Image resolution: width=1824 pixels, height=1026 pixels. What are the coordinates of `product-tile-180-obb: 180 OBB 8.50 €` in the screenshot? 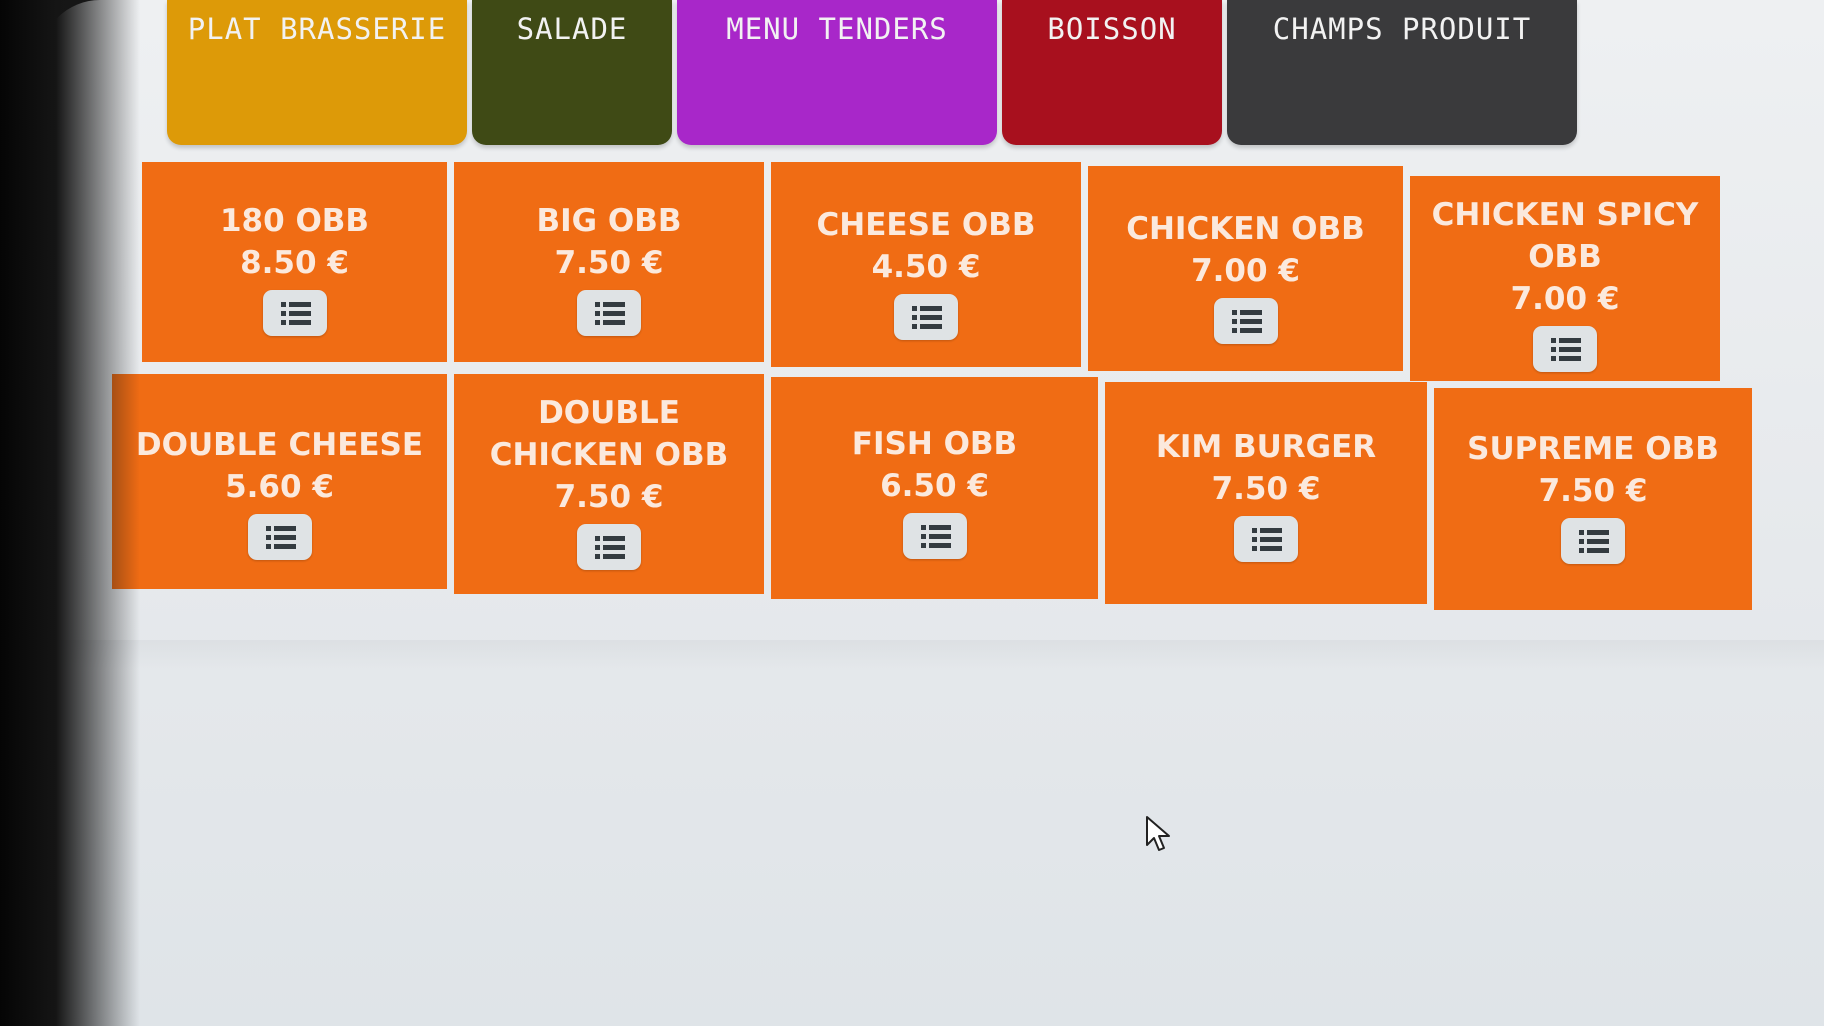 It's located at (294, 262).